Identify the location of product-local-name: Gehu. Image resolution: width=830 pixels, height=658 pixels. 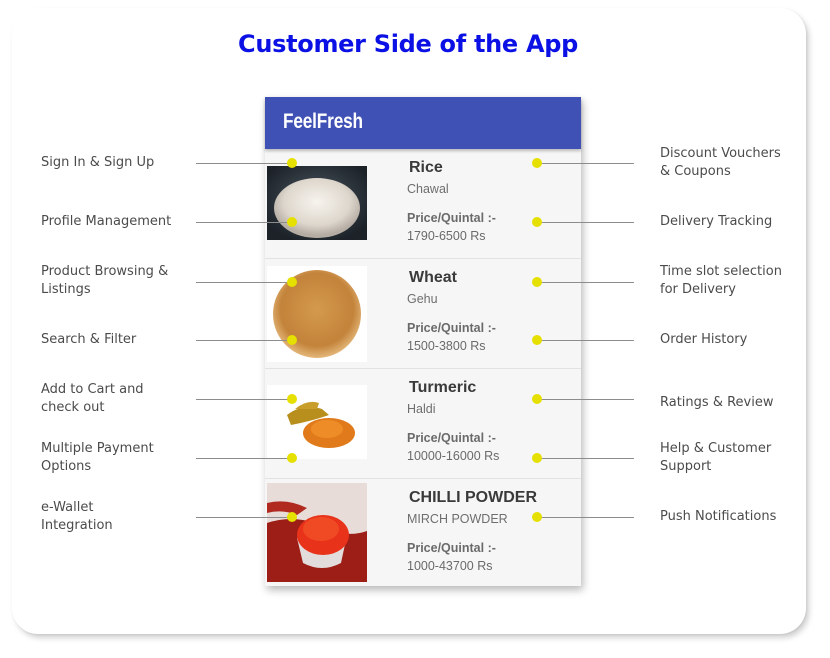
(422, 299).